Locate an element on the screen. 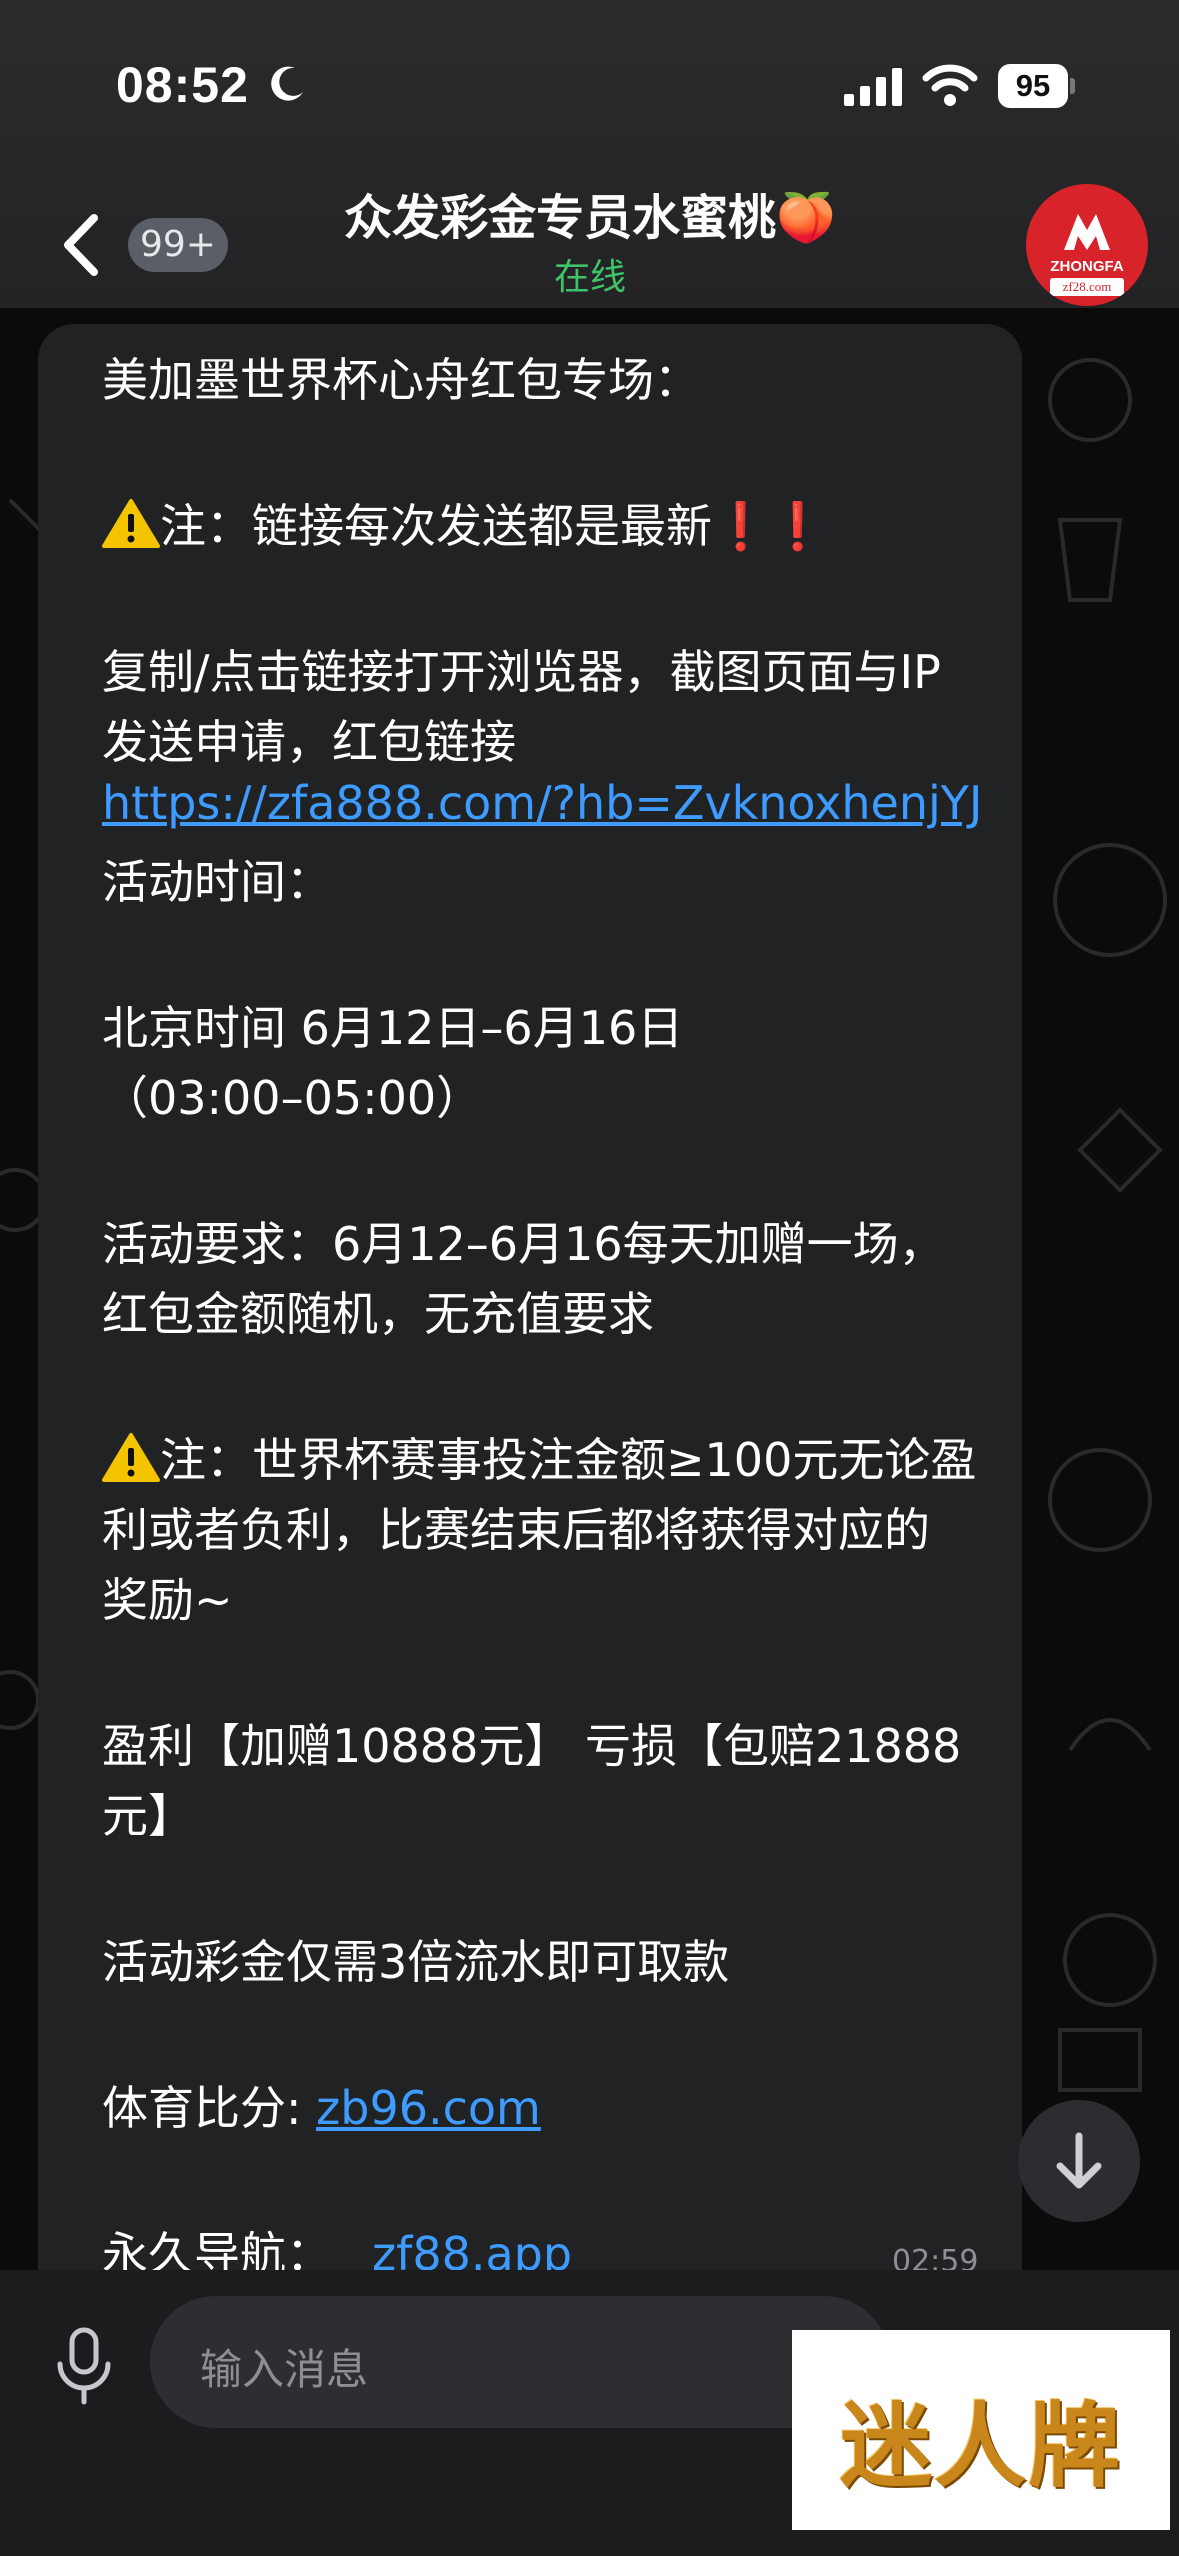 This screenshot has width=1179, height=2556. score-label: 体育比分: is located at coordinates (209, 2108).